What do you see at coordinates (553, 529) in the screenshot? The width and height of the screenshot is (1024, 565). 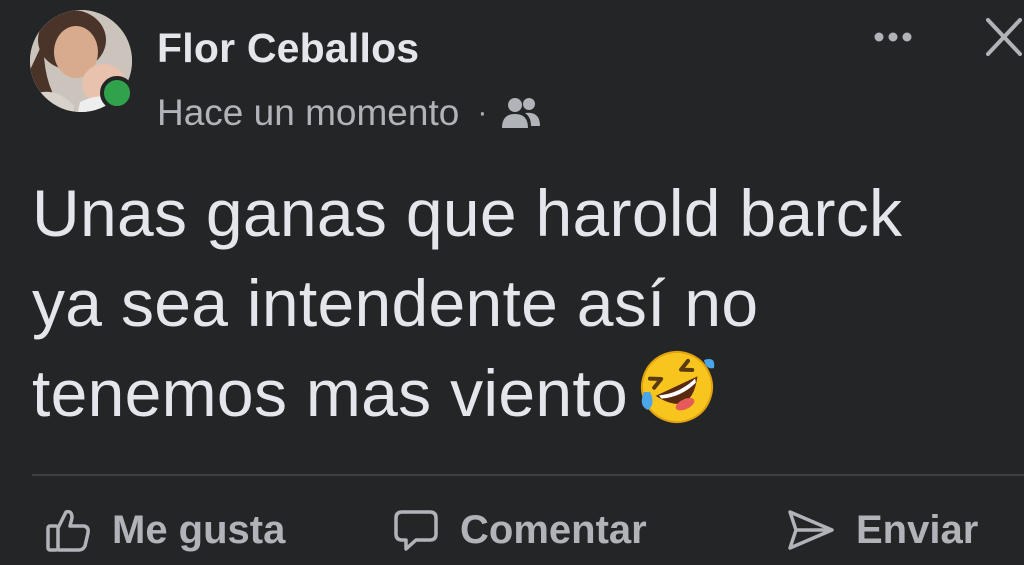 I see `comment-label: Comentar` at bounding box center [553, 529].